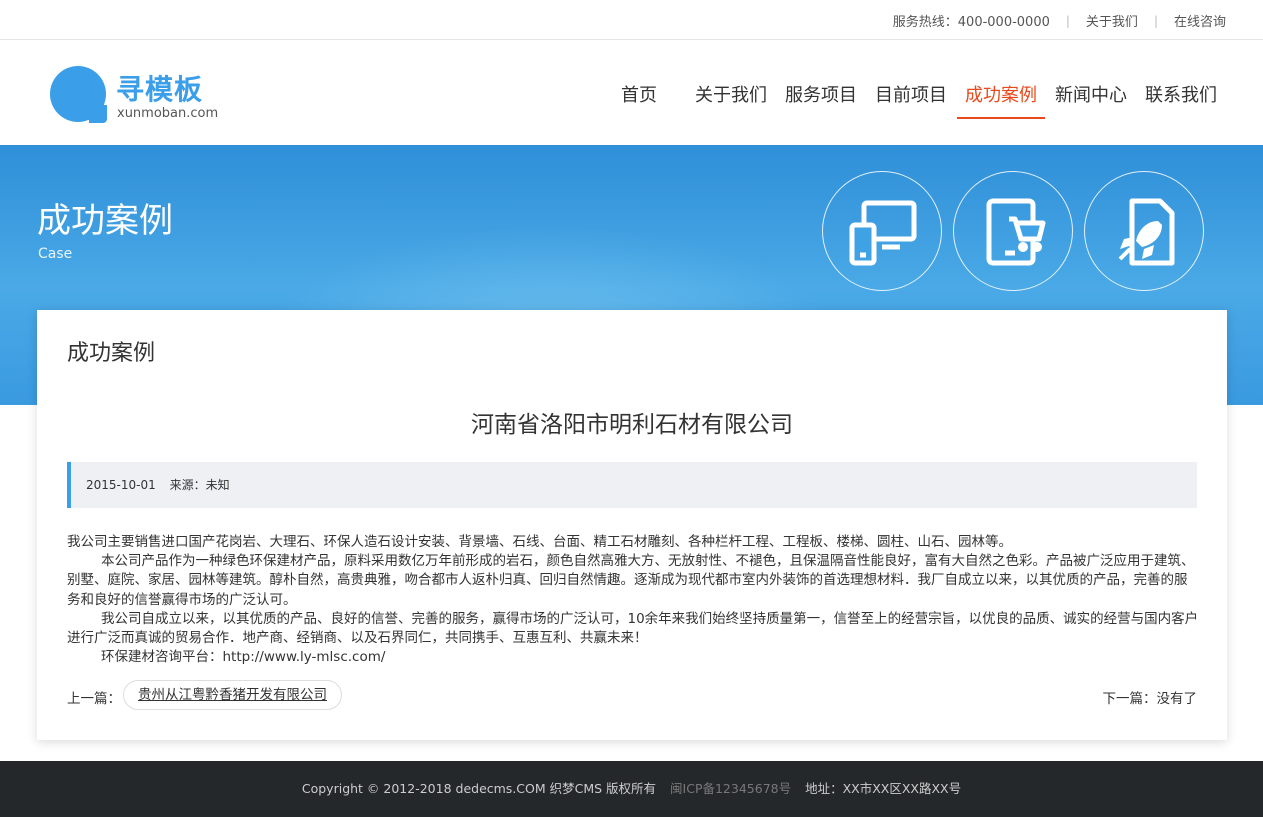 This screenshot has height=817, width=1263. I want to click on top-links: 服务热线：400-000-0000 | 关于我们 | 在线咨询, so click(1059, 21).